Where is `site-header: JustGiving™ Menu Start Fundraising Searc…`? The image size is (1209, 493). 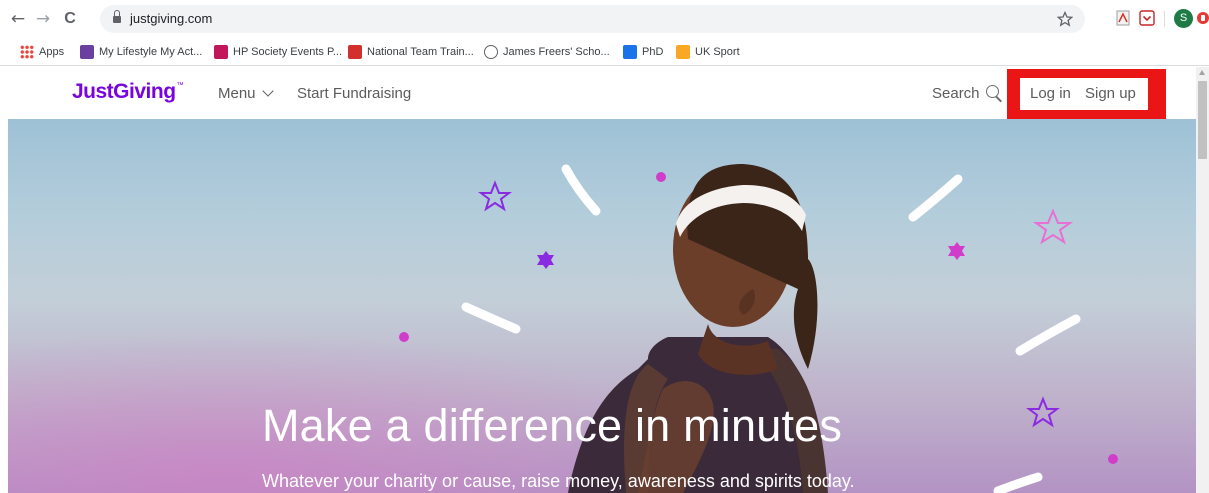 site-header: JustGiving™ Menu Start Fundraising Searc… is located at coordinates (598, 96).